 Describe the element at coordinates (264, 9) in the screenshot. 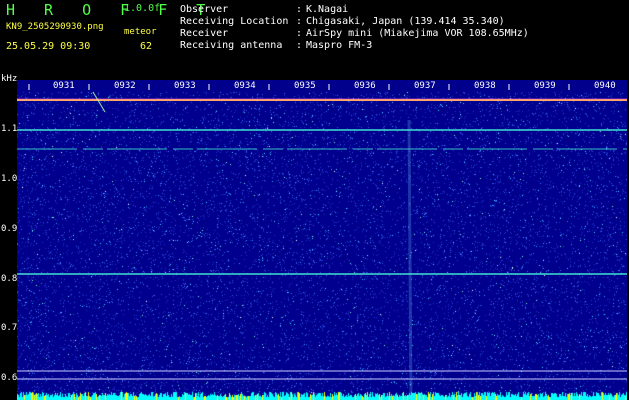

I see `info-row-observer: Observer: K.Nagai` at that location.